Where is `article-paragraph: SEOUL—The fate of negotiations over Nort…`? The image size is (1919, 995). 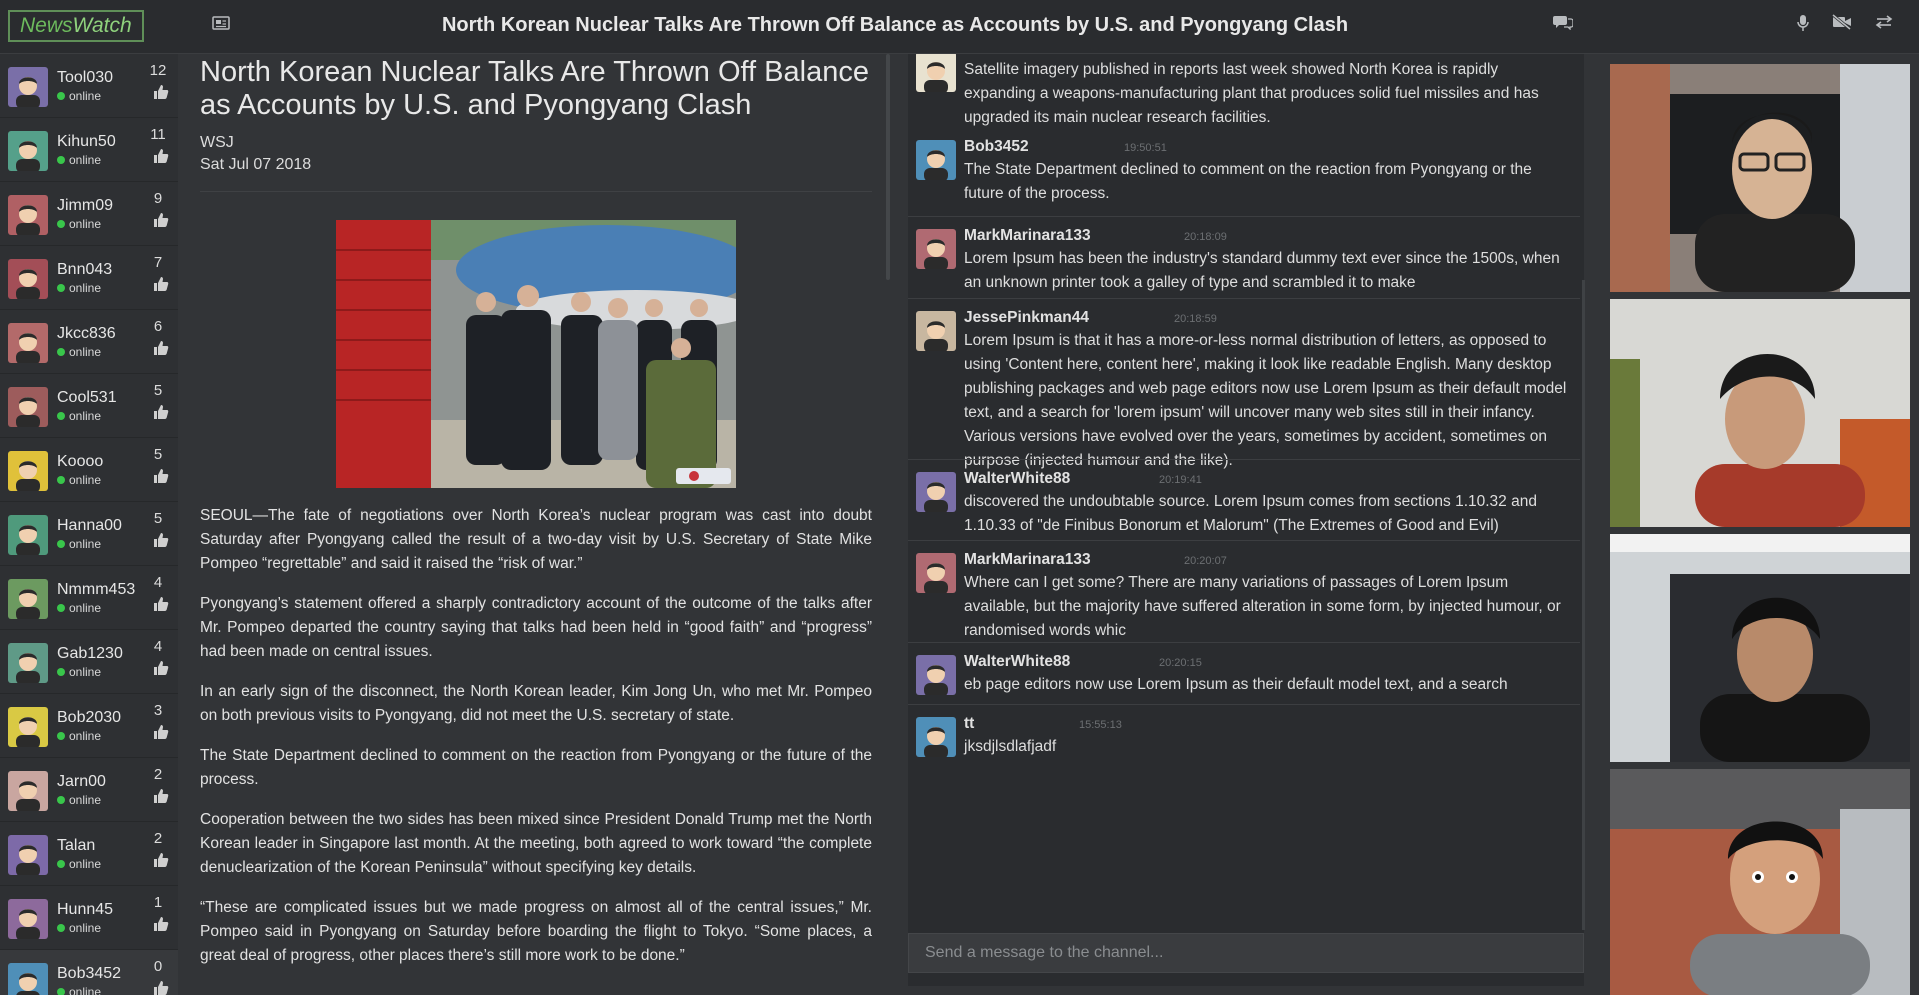 article-paragraph: SEOUL—The fate of negotiations over Nort… is located at coordinates (536, 539).